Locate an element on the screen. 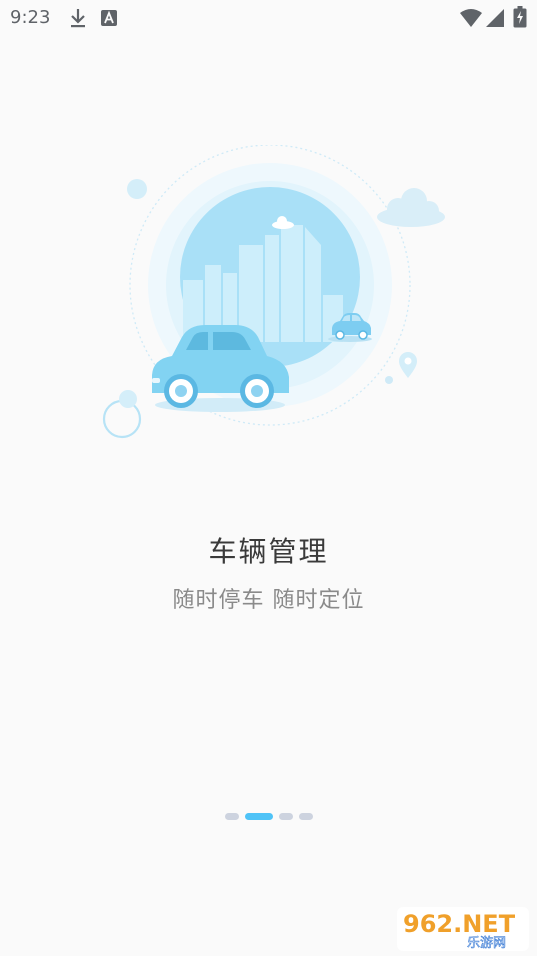  watermark-badge: 962.NET 乐游网 is located at coordinates (463, 929).